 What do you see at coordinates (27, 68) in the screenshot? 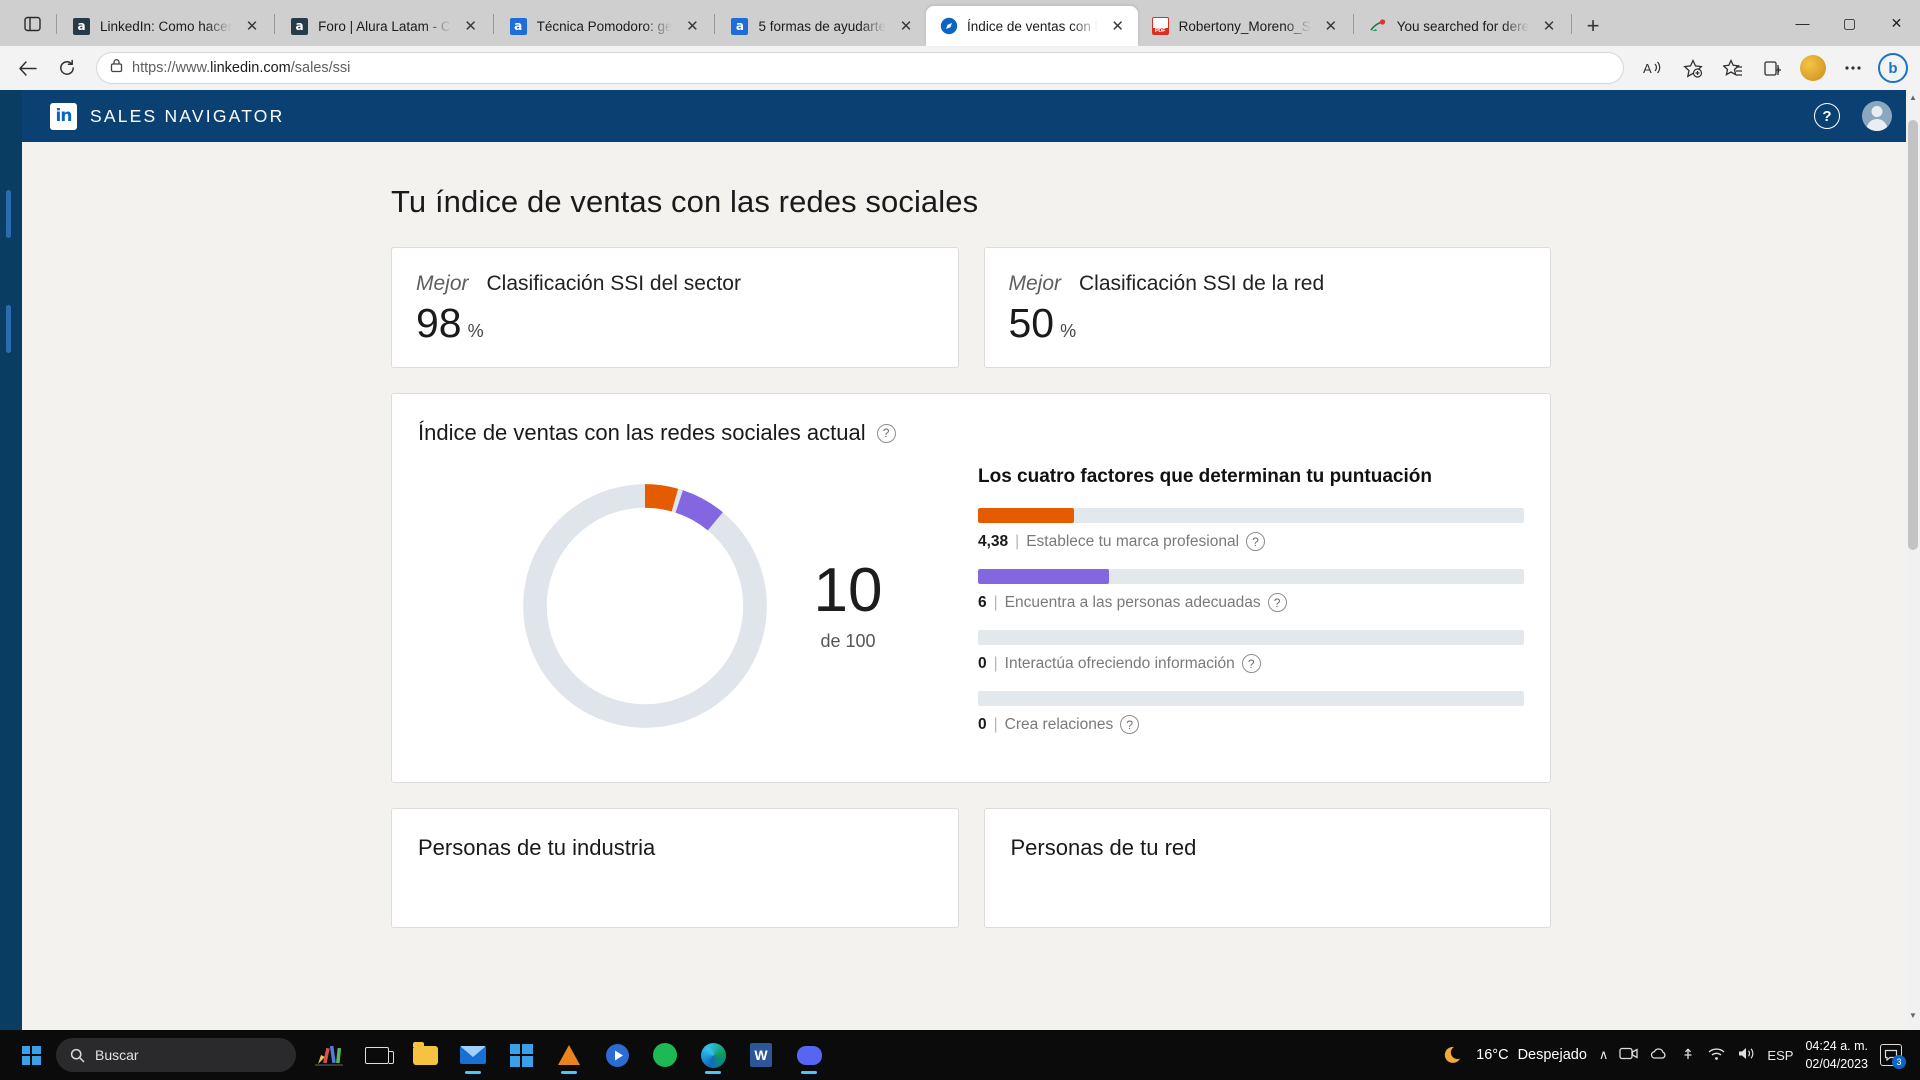
I see `back-icon` at bounding box center [27, 68].